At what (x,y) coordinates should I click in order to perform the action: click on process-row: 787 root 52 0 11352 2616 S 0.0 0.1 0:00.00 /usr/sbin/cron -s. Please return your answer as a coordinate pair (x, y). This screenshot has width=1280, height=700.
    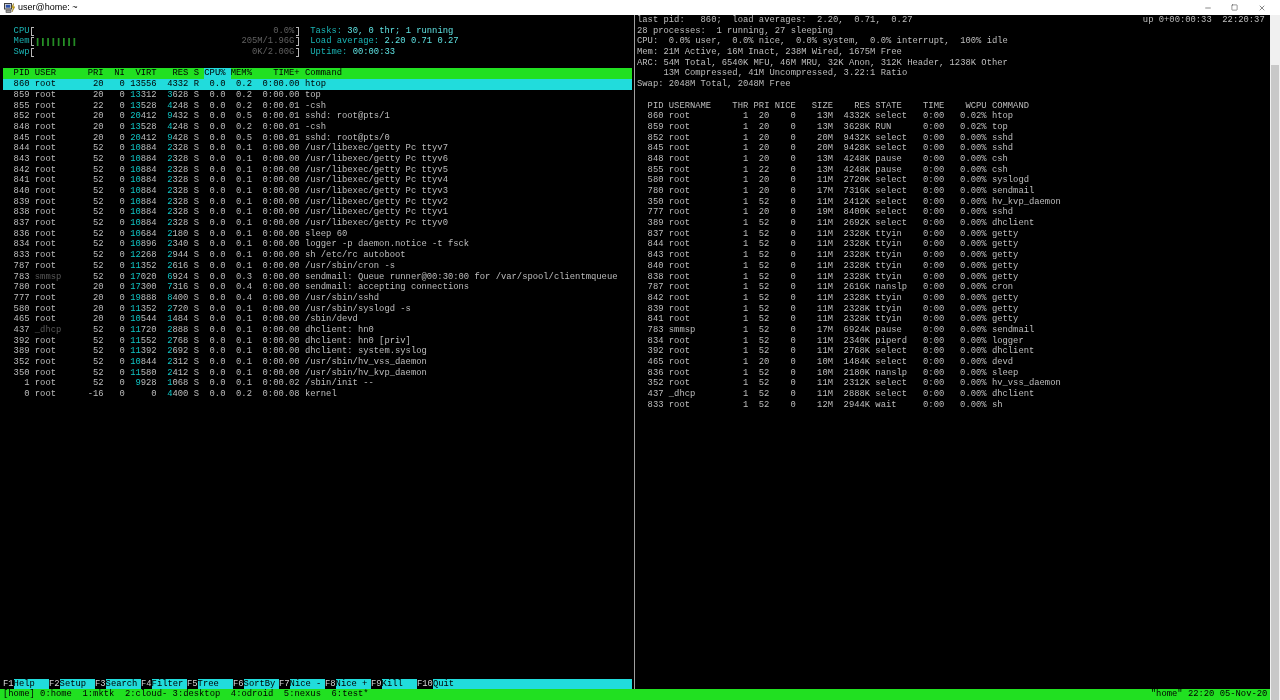
    Looking at the image, I should click on (317, 266).